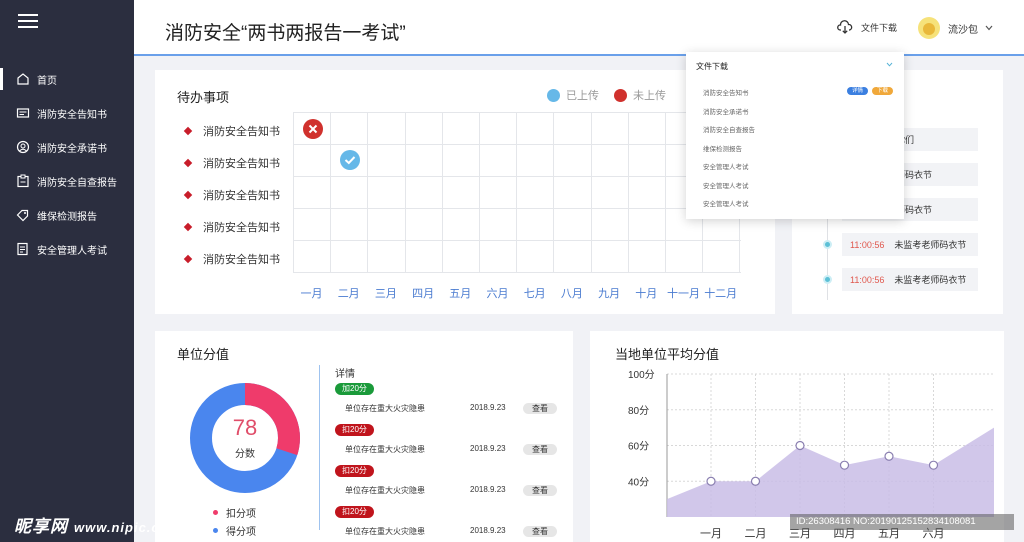 The image size is (1024, 542). What do you see at coordinates (963, 30) in the screenshot?
I see `user-name: 流沙包` at bounding box center [963, 30].